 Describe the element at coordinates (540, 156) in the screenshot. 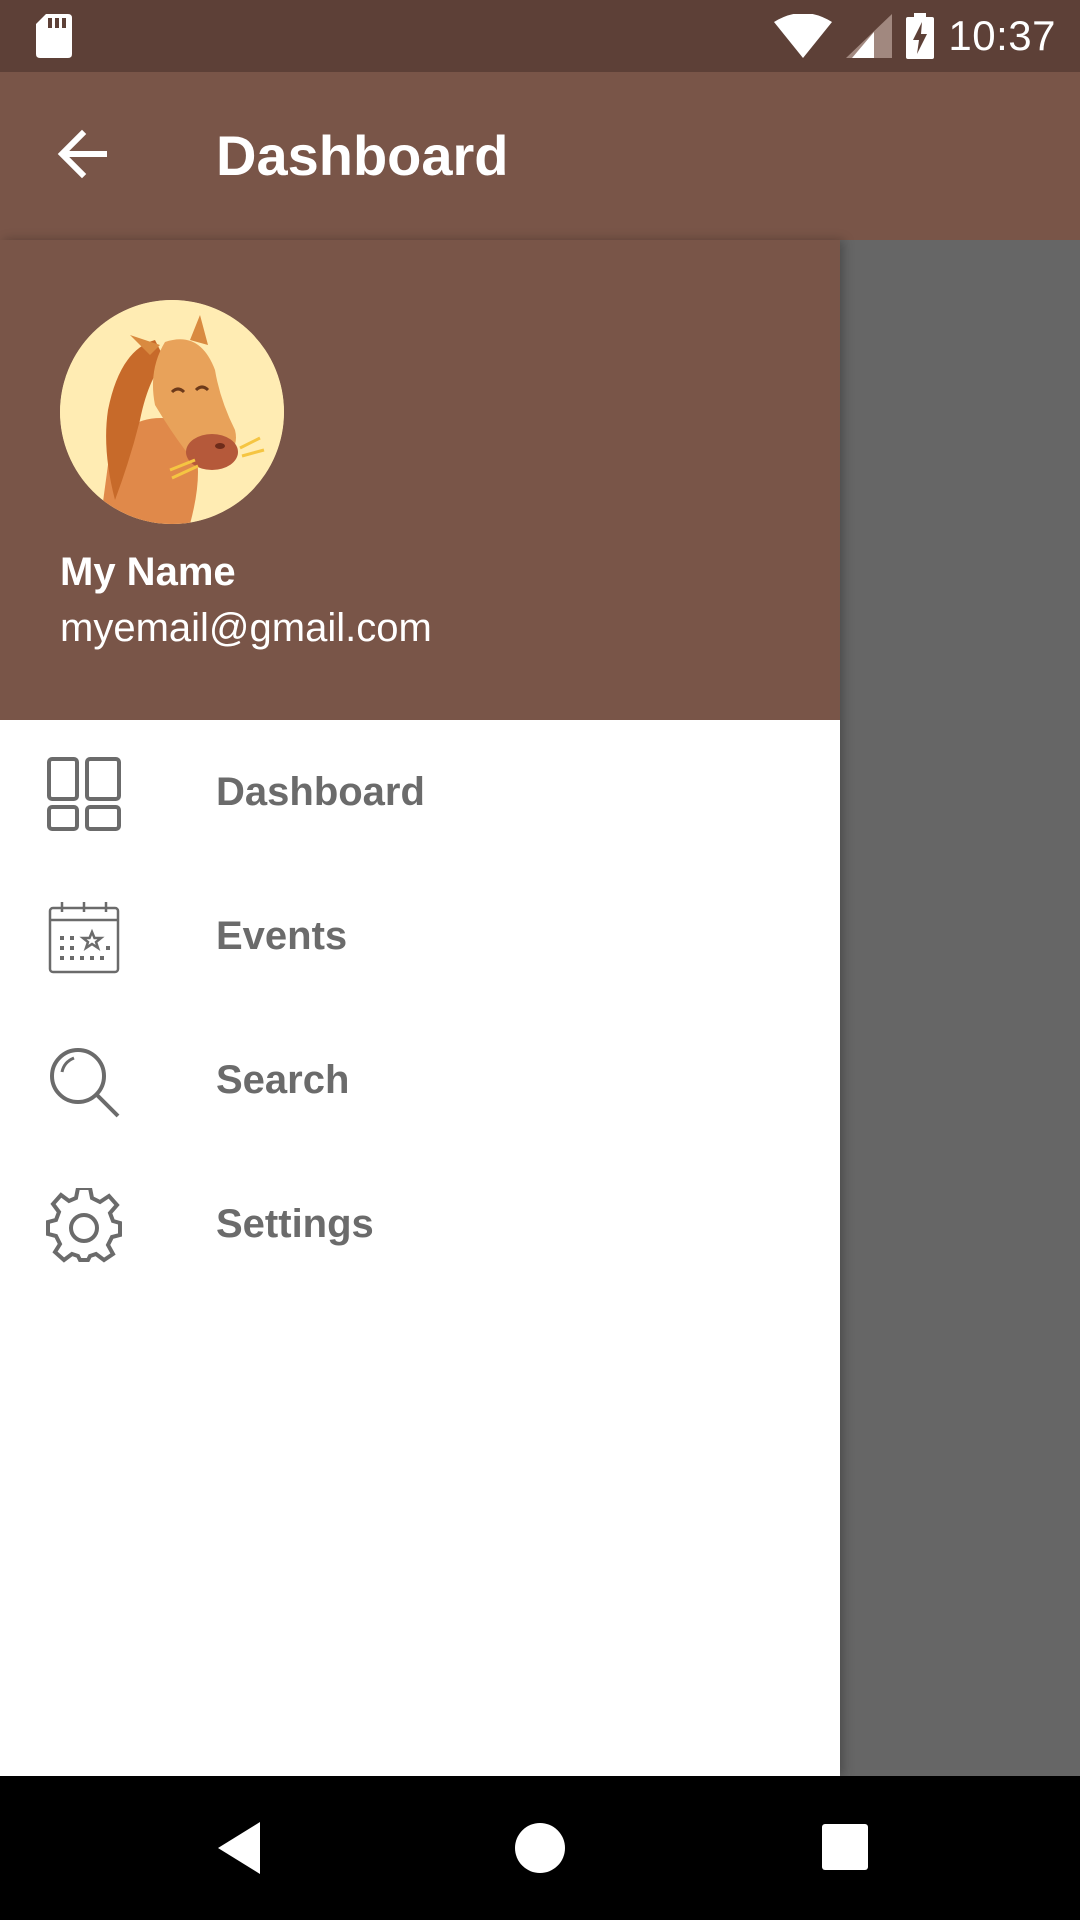

I see `app-bar: Dashboard` at that location.